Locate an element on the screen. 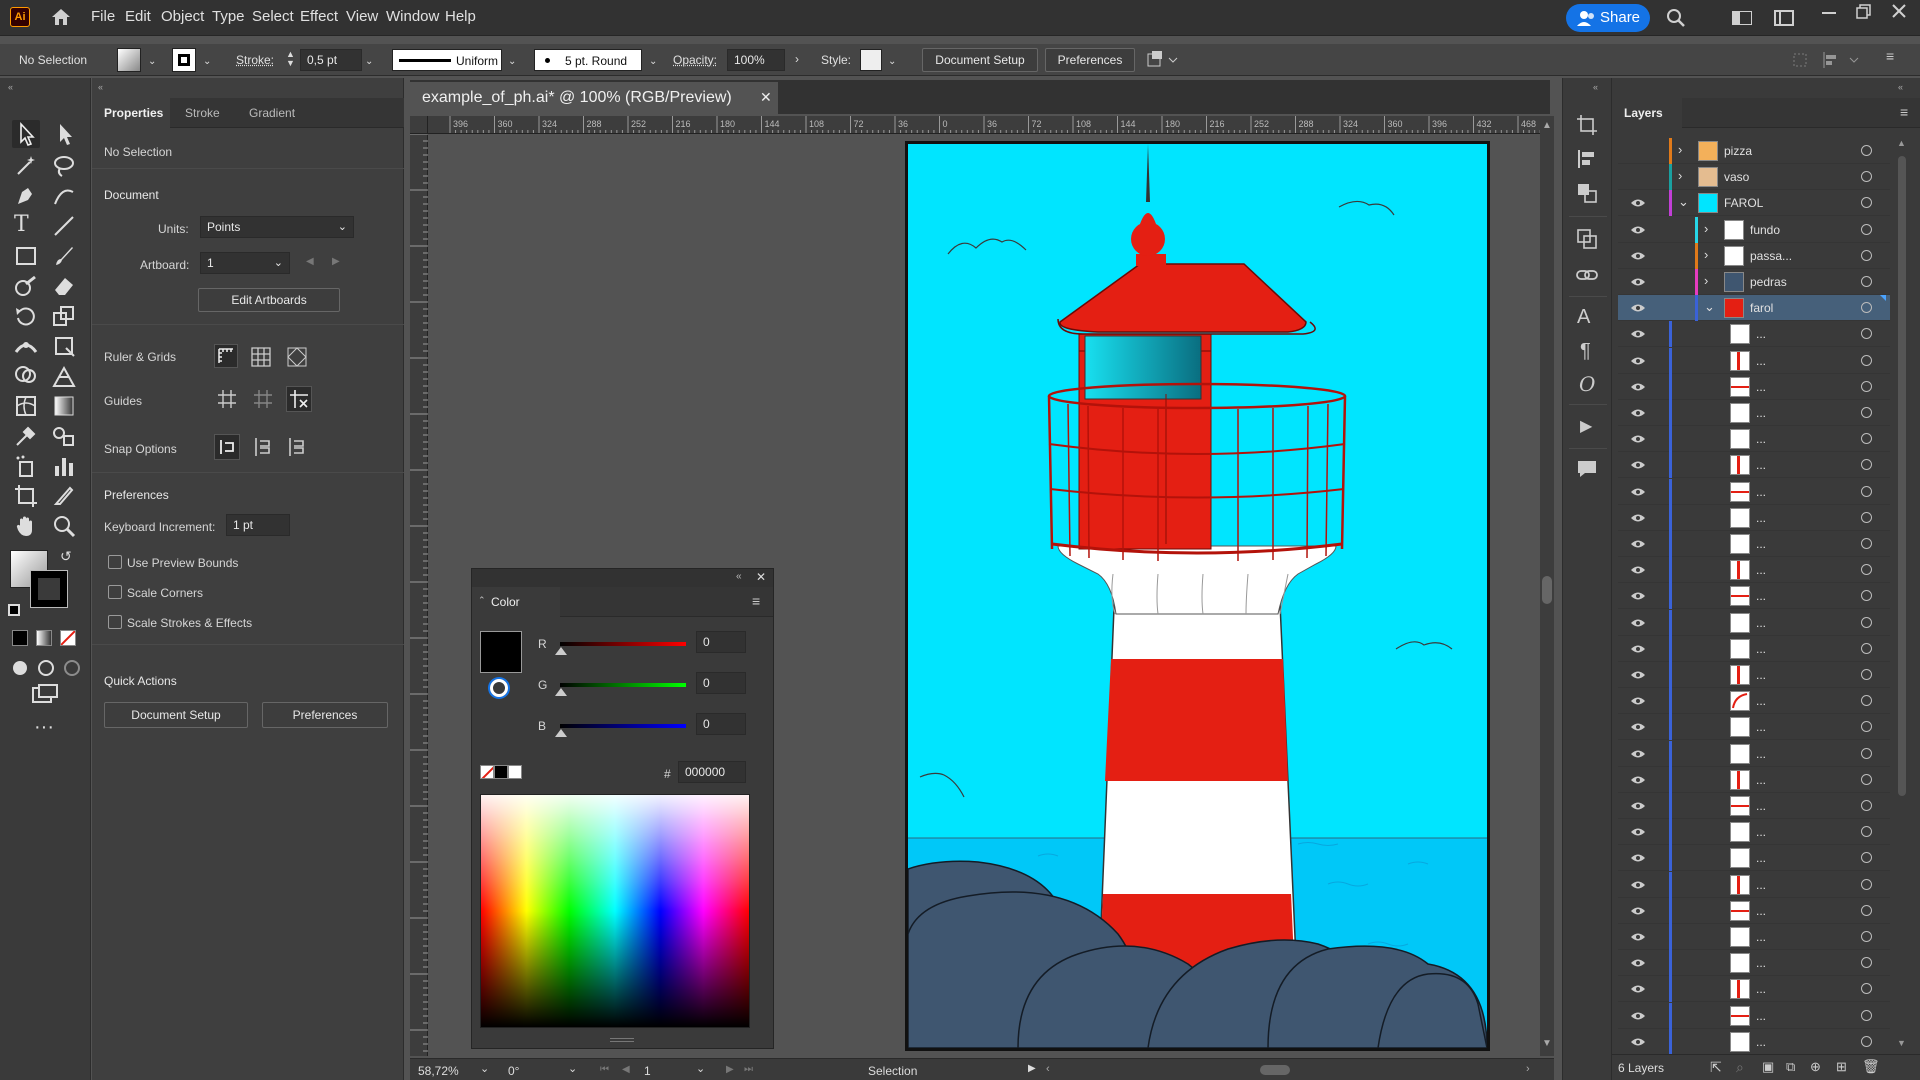 Image resolution: width=1920 pixels, height=1080 pixels. align-panel-icon is located at coordinates (1587, 159).